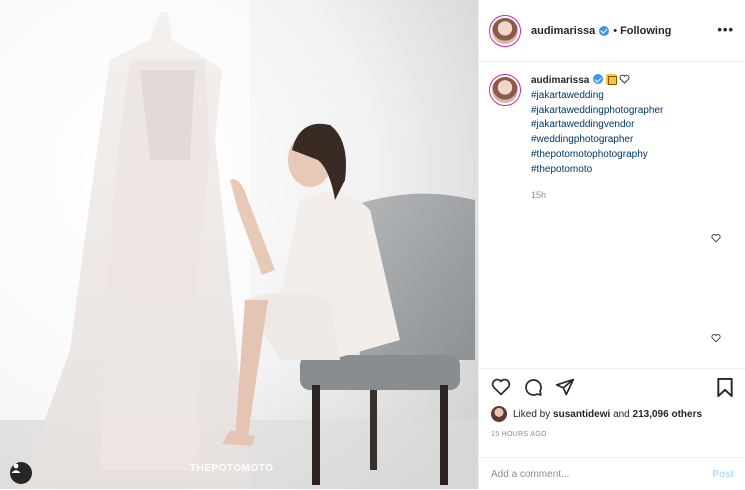 The image size is (745, 490). What do you see at coordinates (602, 474) in the screenshot?
I see `comment-input` at bounding box center [602, 474].